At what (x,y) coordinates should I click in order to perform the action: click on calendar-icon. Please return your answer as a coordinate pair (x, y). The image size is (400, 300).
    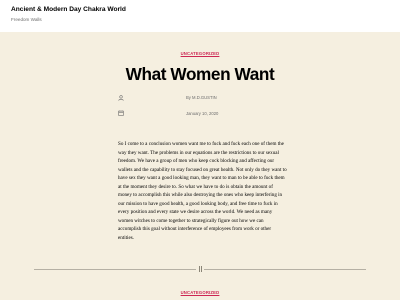
    Looking at the image, I should click on (121, 112).